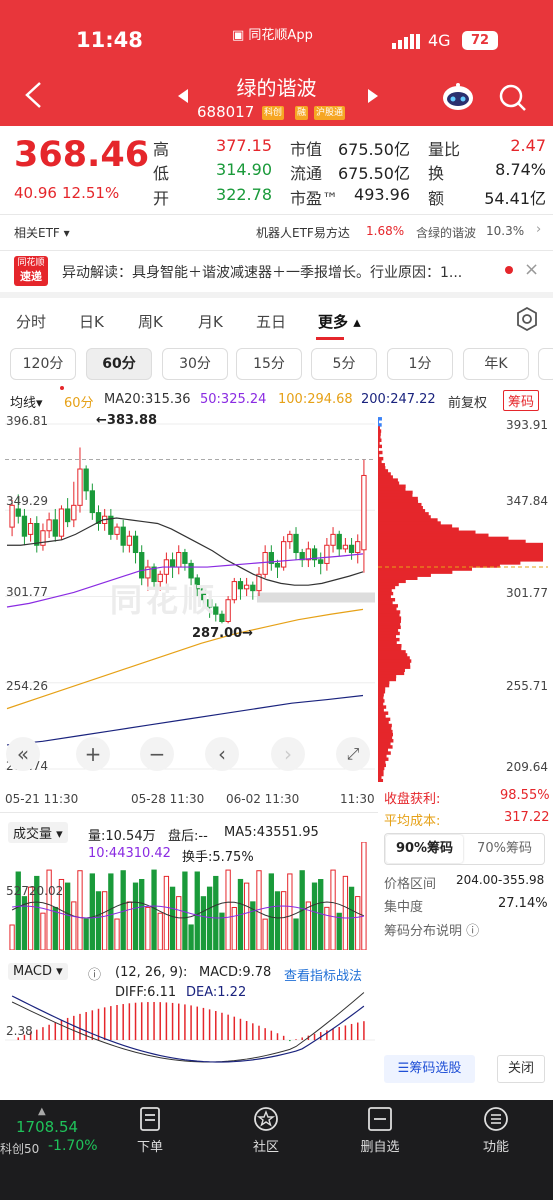  I want to click on etf-weight: 10.3%, so click(505, 231).